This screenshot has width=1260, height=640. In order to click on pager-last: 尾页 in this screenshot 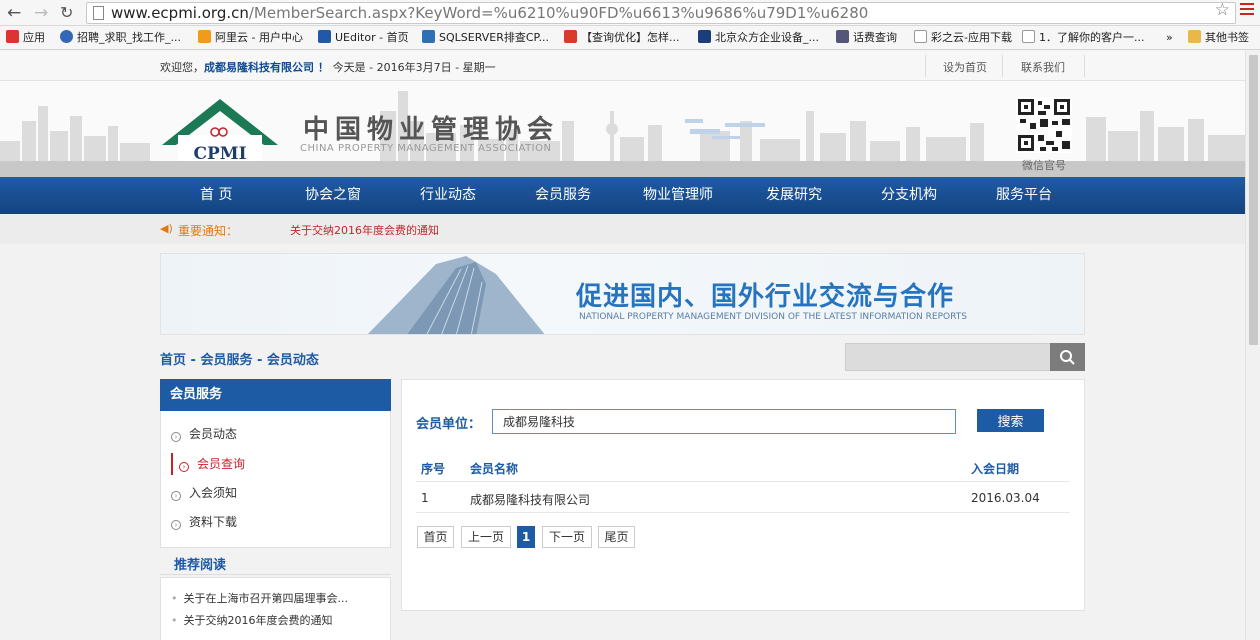, I will do `click(616, 537)`.